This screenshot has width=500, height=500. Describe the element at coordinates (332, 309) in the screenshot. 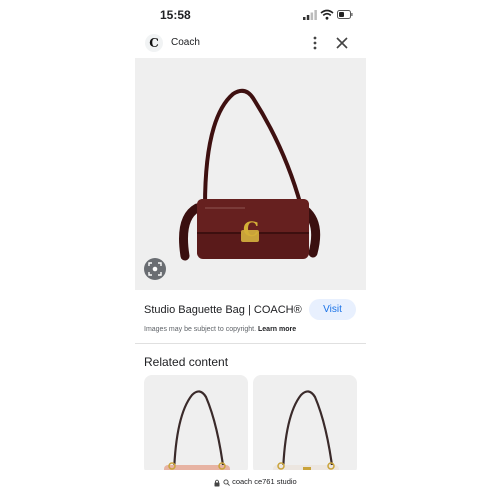

I see `visit-button: Visit` at that location.